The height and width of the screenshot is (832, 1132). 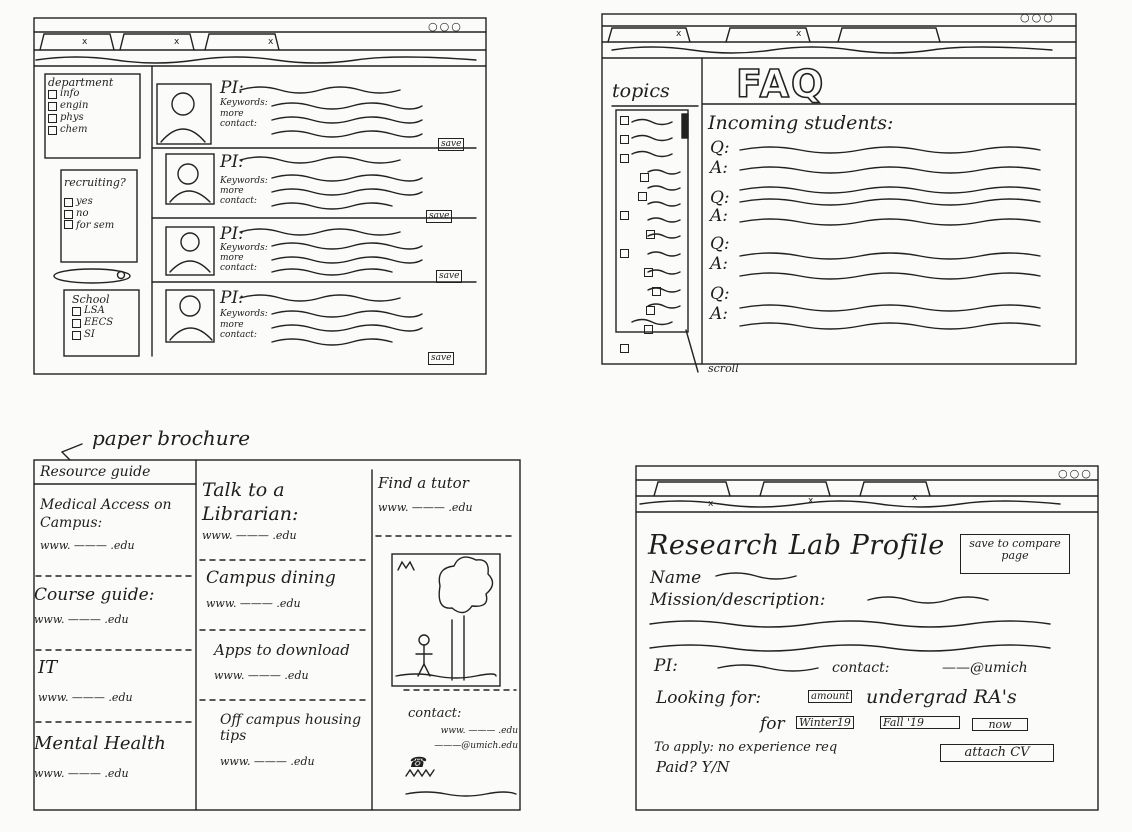 I want to click on filter-option: for sem, so click(x=94, y=226).